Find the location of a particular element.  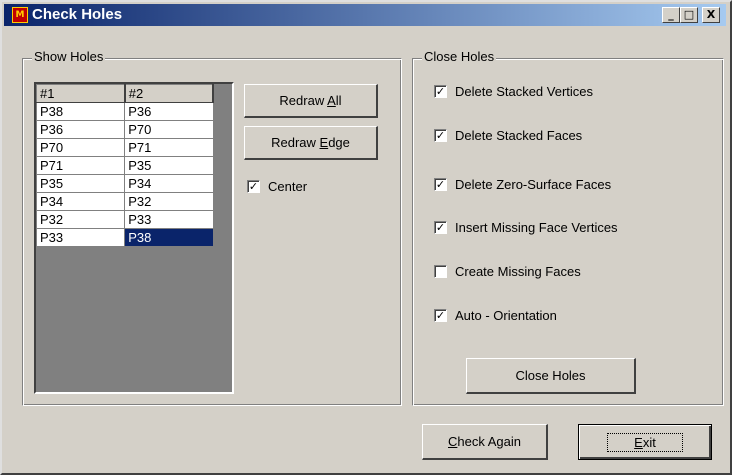

table-row: P71 P35 is located at coordinates (124, 165).